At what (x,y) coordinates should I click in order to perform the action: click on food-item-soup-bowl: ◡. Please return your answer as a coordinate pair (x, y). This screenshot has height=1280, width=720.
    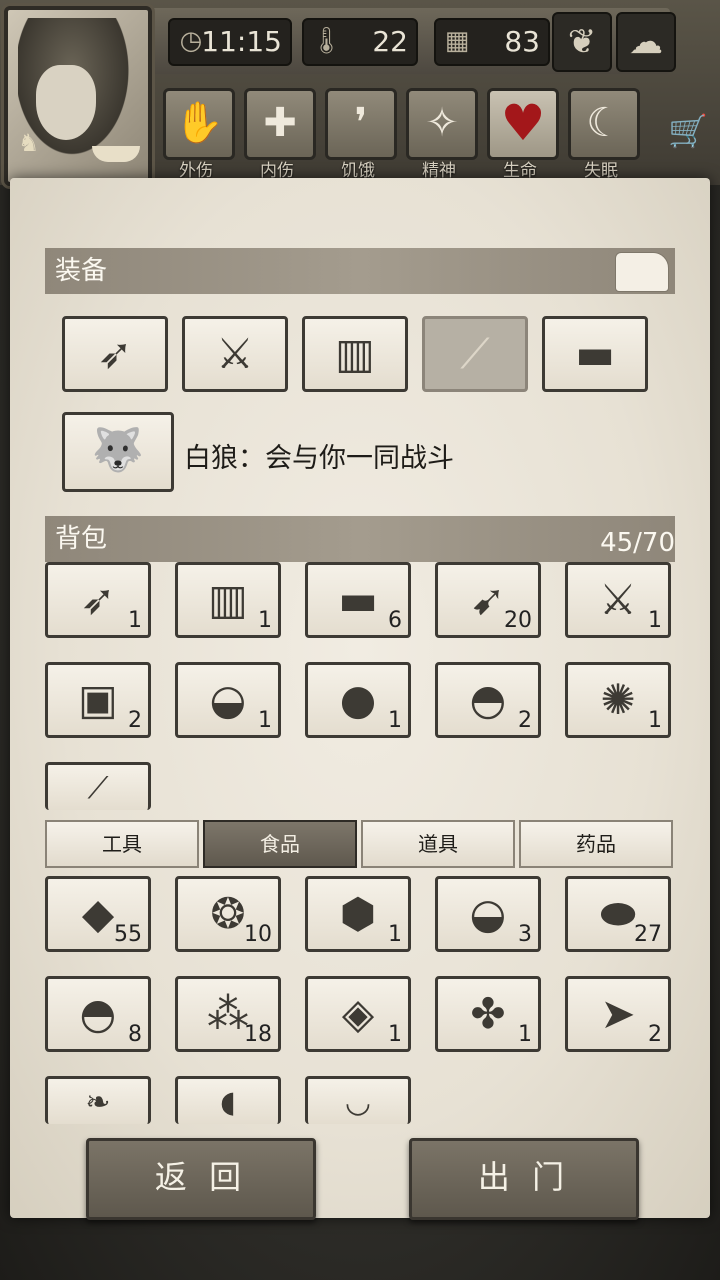
    Looking at the image, I should click on (358, 1100).